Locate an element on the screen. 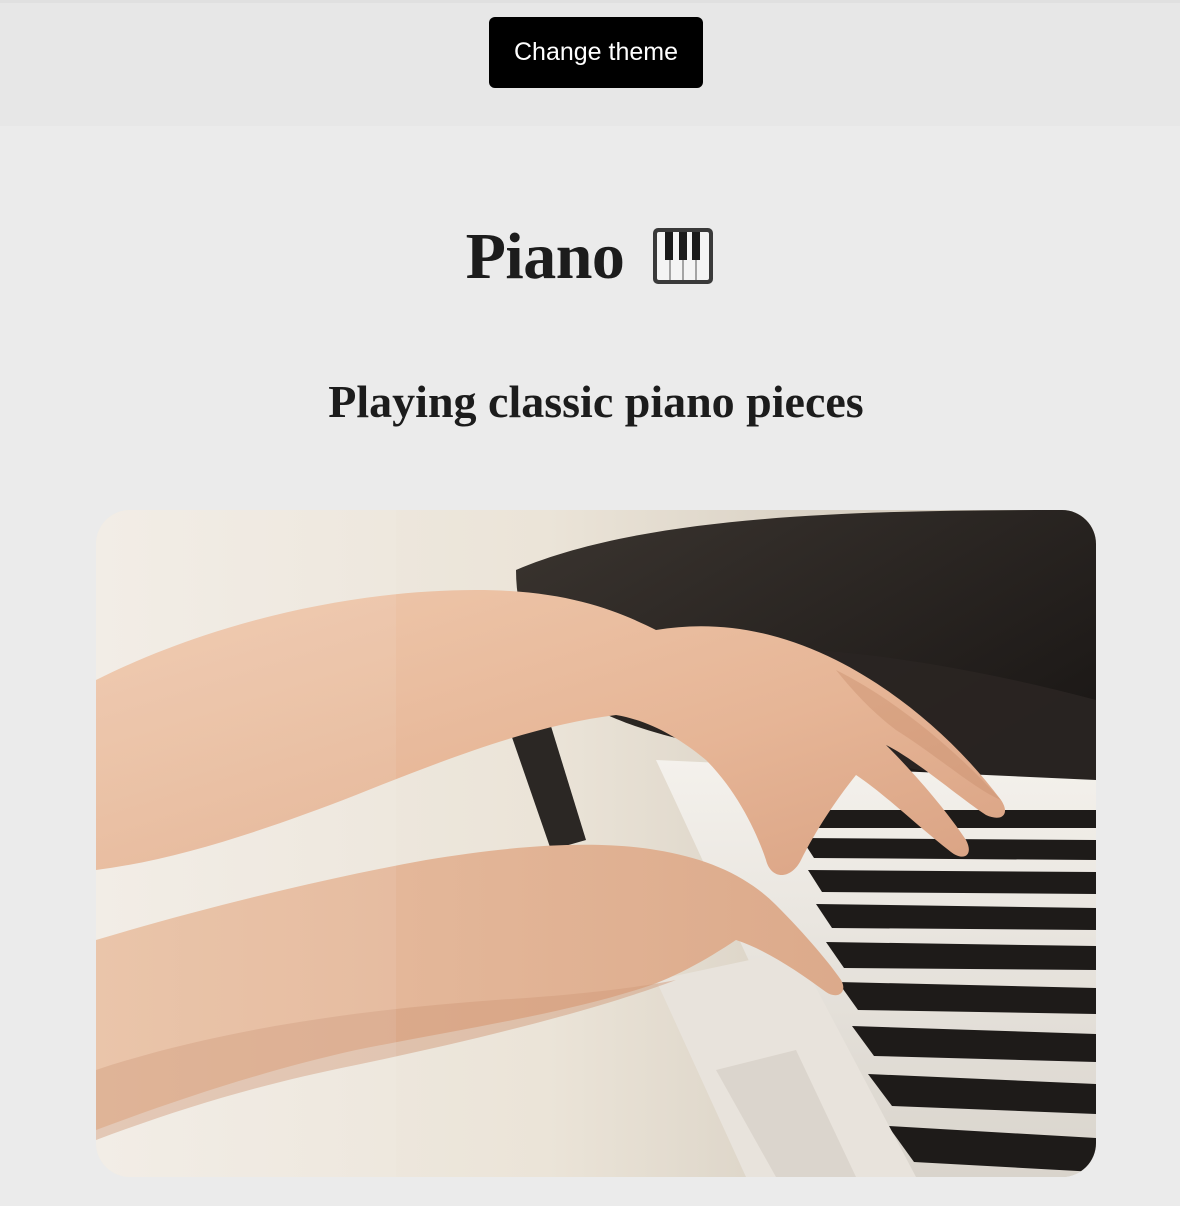 This screenshot has height=1206, width=1180. page-title-text: Piano is located at coordinates (545, 256).